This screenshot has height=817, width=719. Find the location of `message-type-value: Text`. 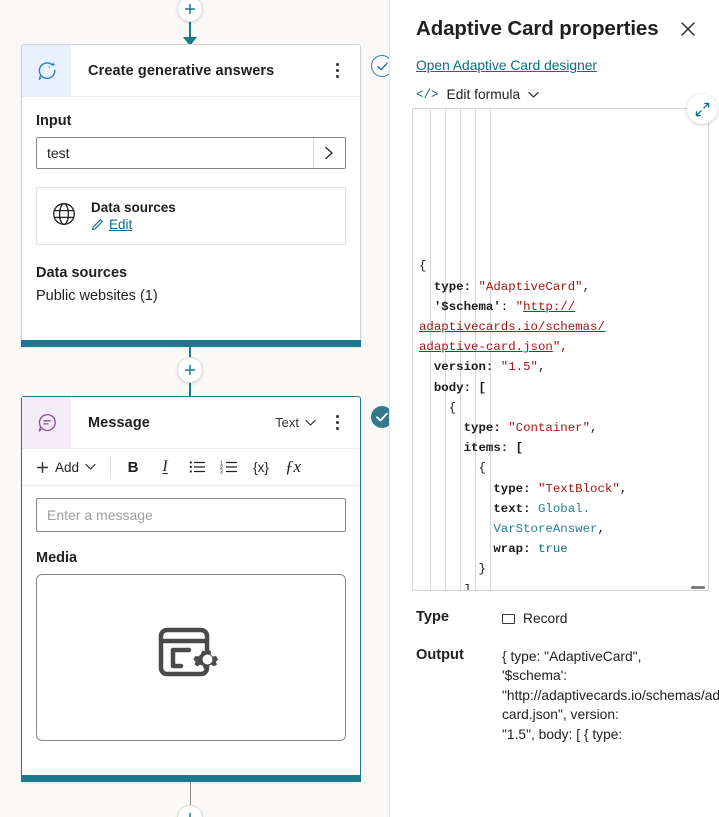

message-type-value: Text is located at coordinates (287, 422).